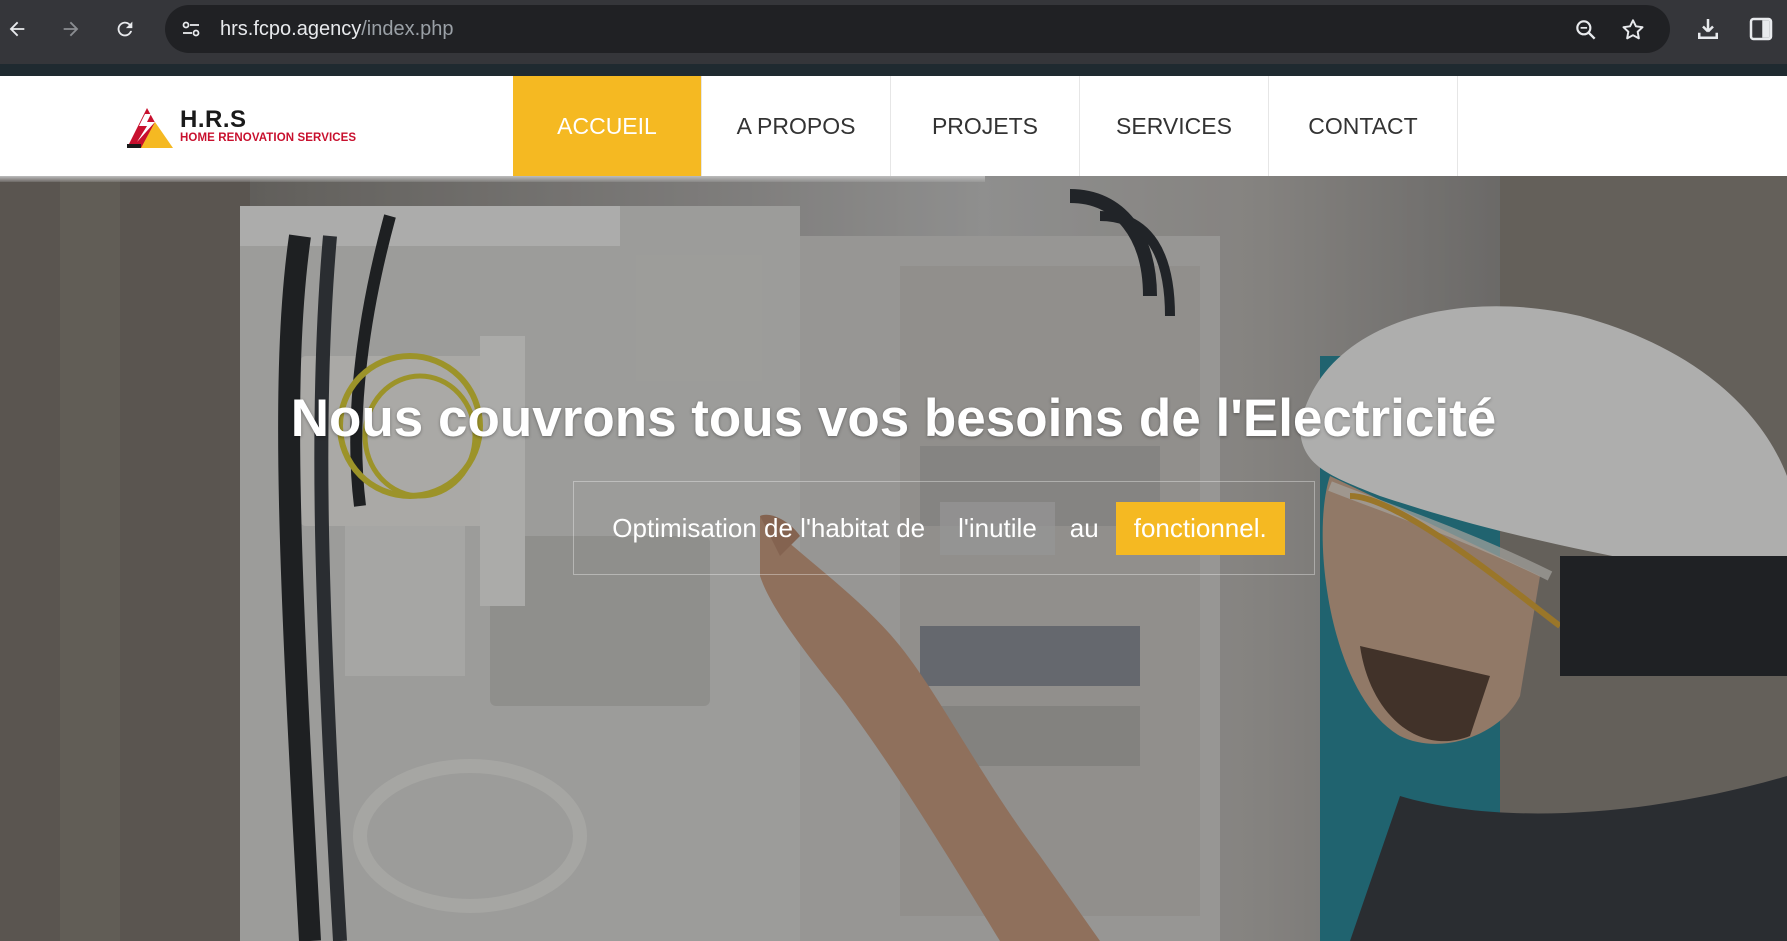  I want to click on reload-icon, so click(125, 29).